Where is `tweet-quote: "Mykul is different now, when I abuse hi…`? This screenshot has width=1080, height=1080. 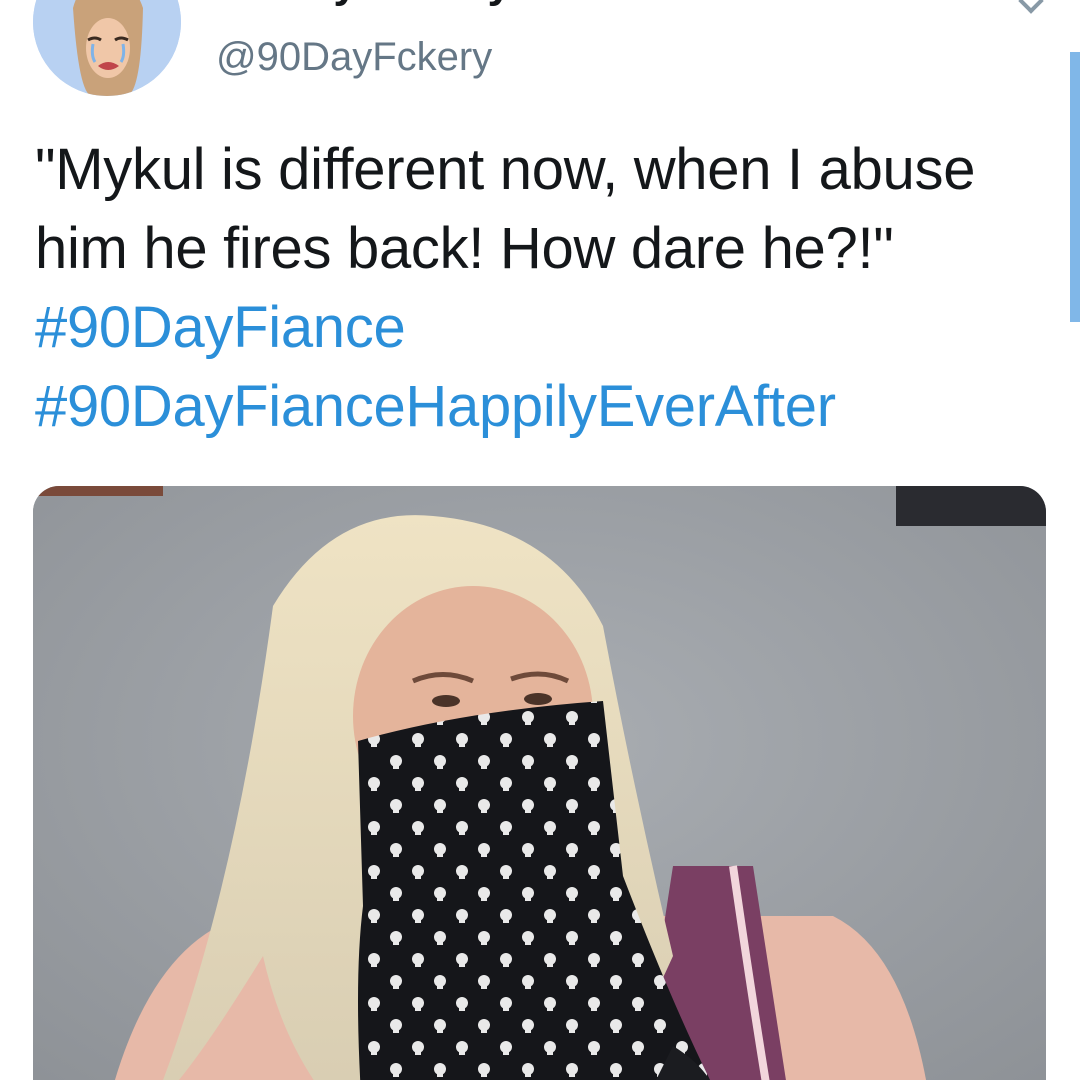 tweet-quote: "Mykul is different now, when I abuse hi… is located at coordinates (505, 209).